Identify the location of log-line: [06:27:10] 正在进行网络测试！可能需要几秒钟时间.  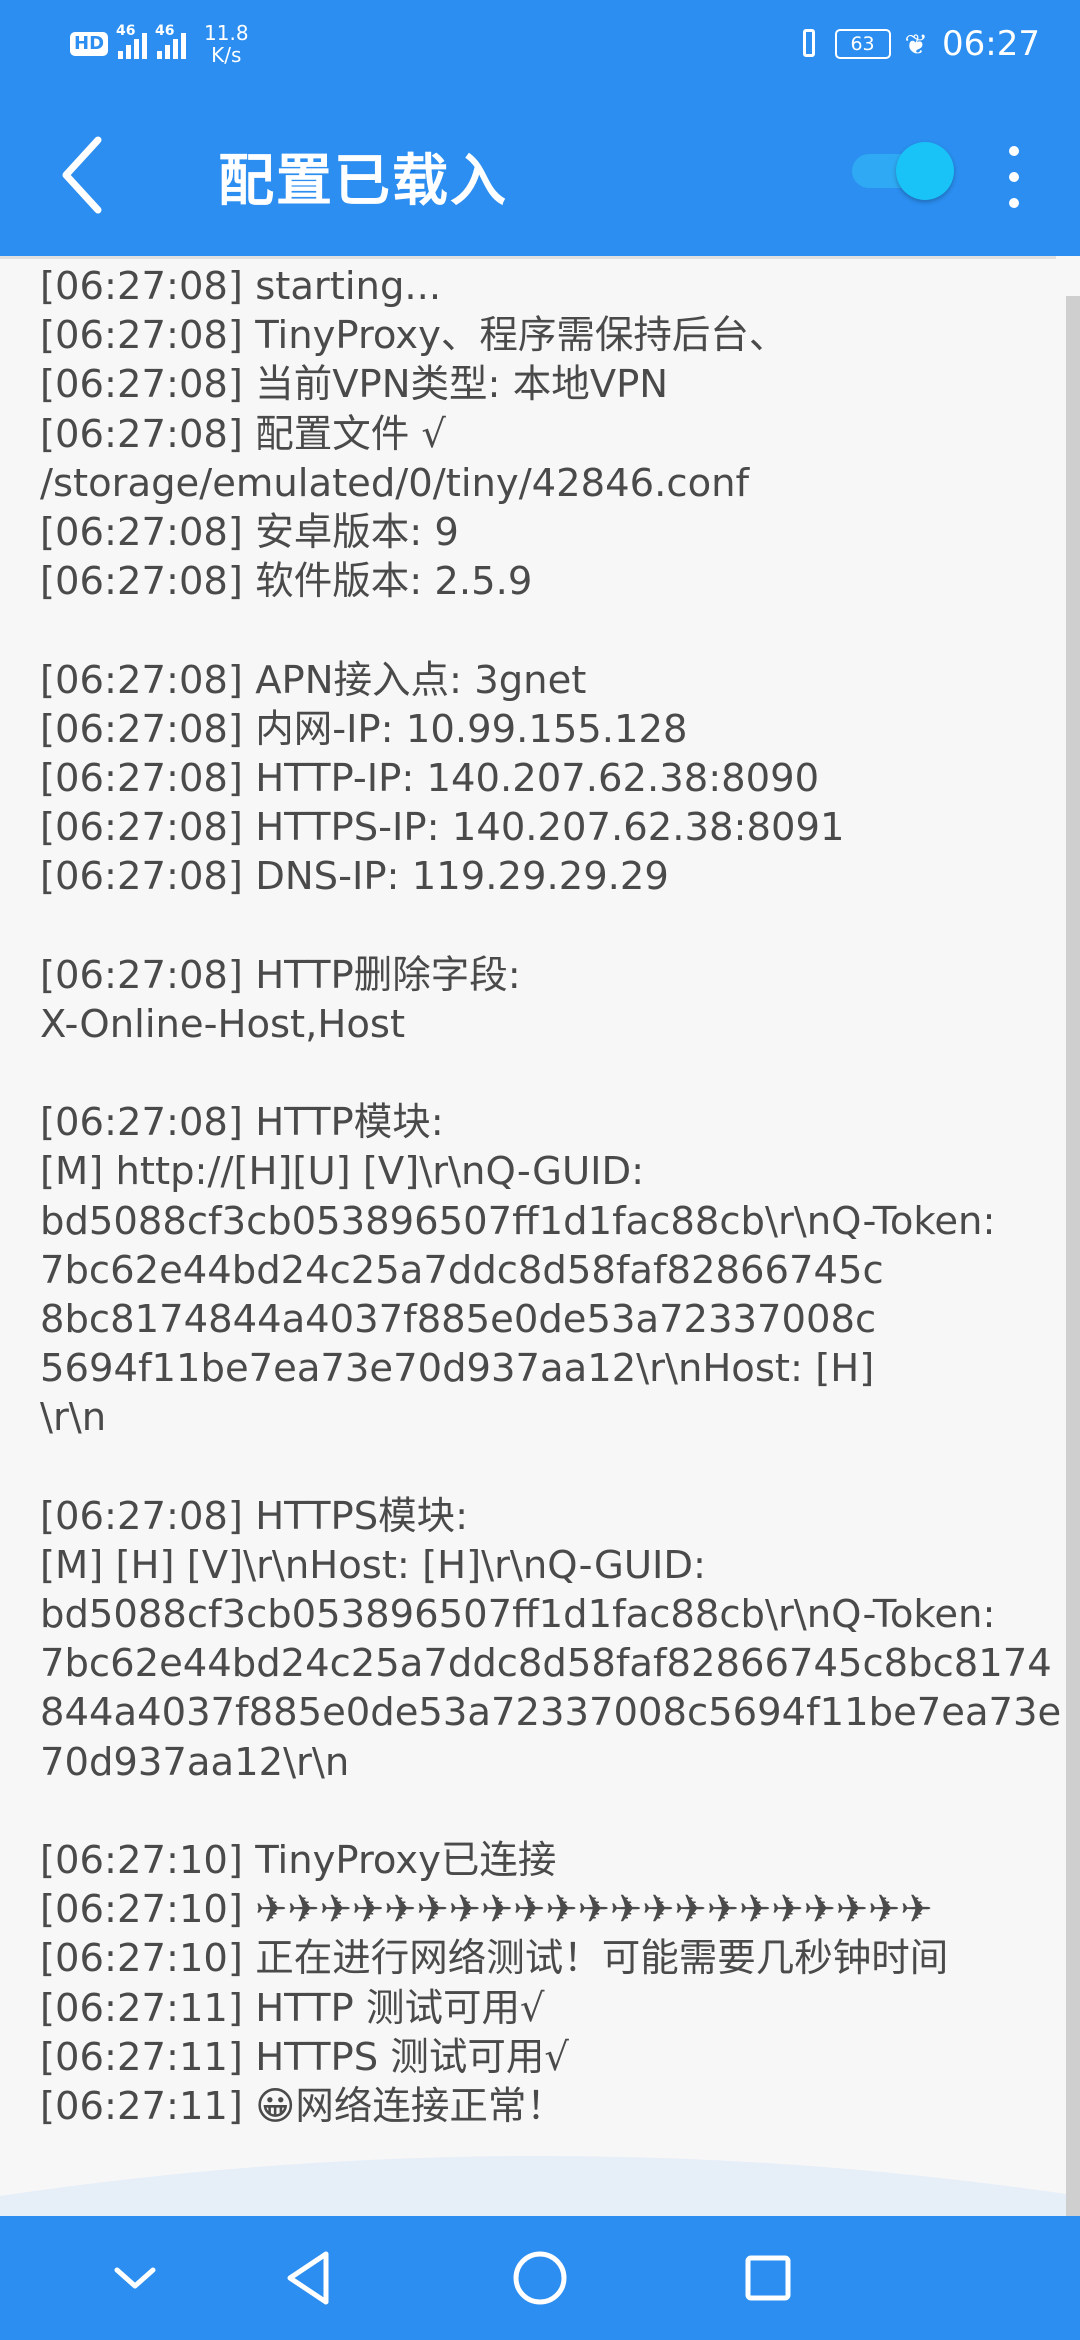
(494, 1959).